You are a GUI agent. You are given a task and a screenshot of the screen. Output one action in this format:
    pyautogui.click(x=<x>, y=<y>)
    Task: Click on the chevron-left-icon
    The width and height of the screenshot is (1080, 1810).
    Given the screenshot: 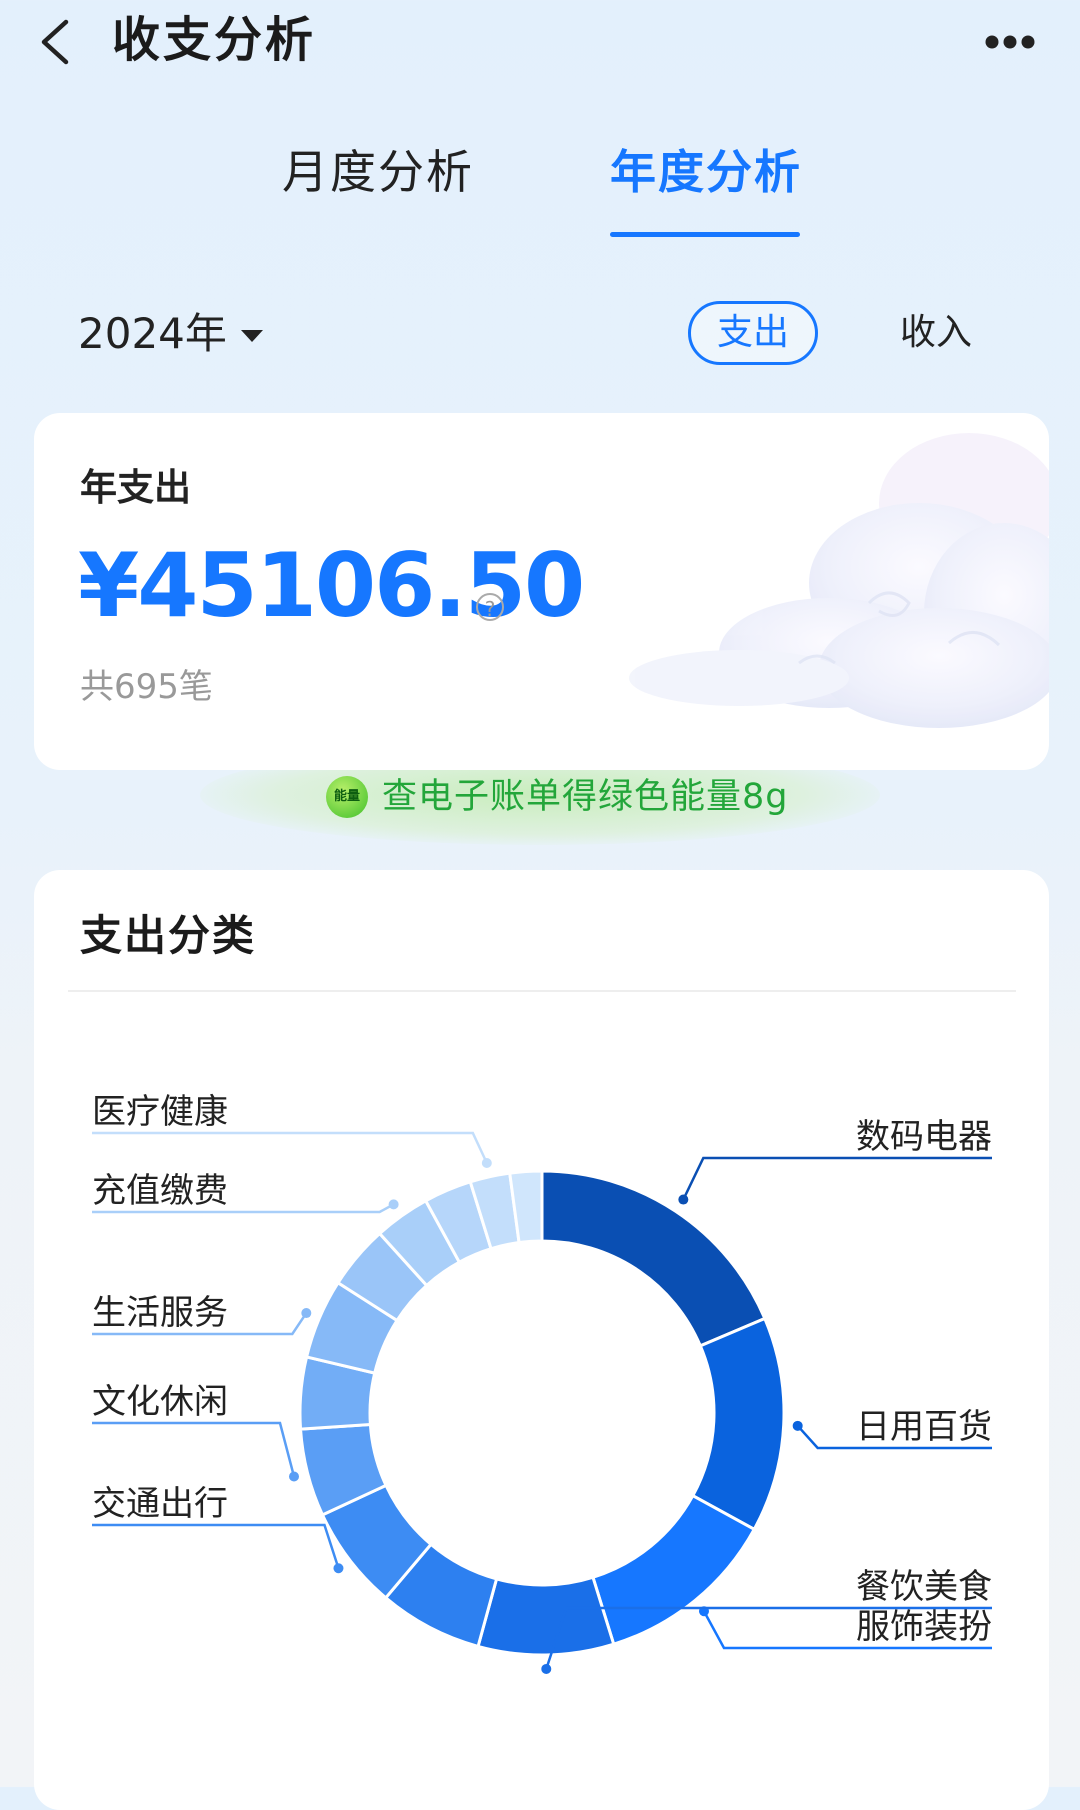 What is the action you would take?
    pyautogui.click(x=55, y=42)
    